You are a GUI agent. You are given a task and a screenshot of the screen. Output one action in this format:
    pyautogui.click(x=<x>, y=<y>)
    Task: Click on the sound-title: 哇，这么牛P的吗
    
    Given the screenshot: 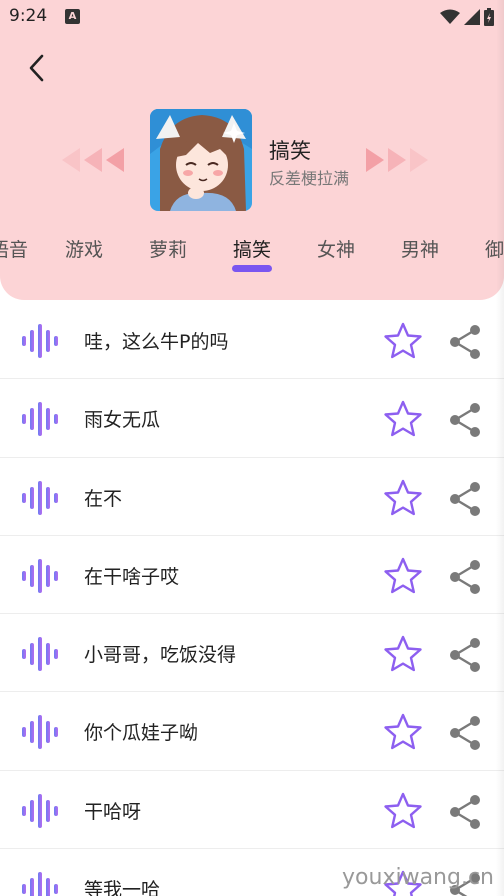 What is the action you would take?
    pyautogui.click(x=156, y=342)
    